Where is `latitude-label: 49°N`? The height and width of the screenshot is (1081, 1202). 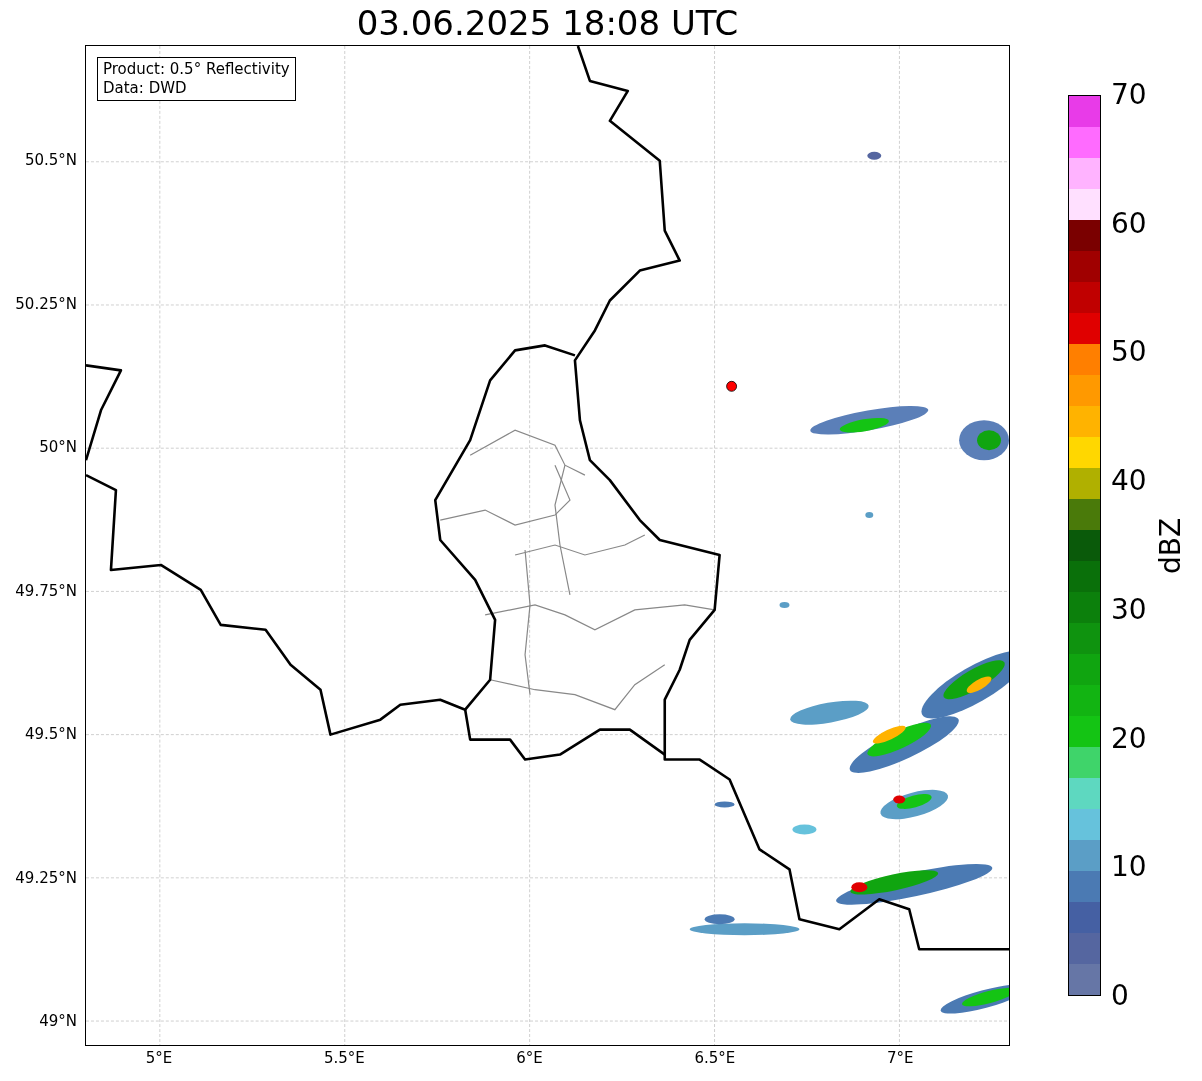
latitude-label: 49°N is located at coordinates (58, 1021).